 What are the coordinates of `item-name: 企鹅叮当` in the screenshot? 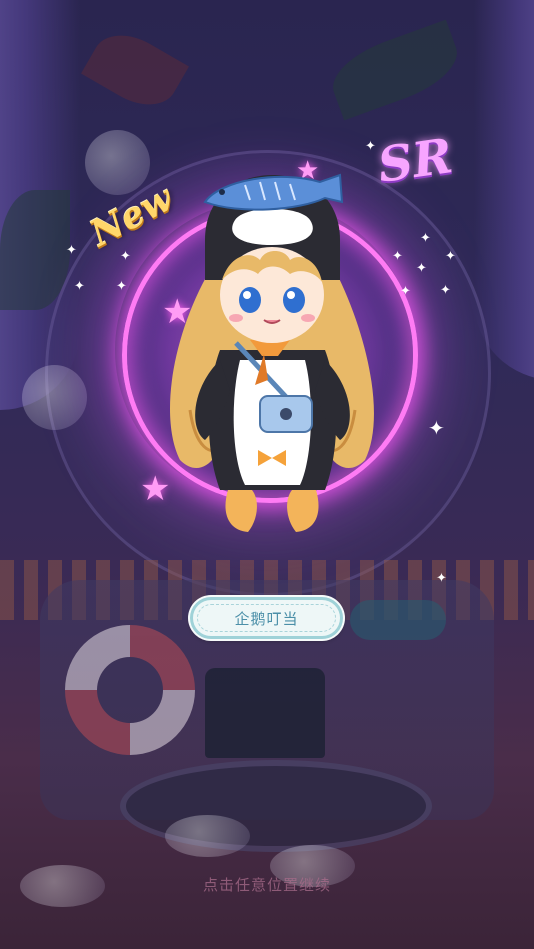 It's located at (266, 618).